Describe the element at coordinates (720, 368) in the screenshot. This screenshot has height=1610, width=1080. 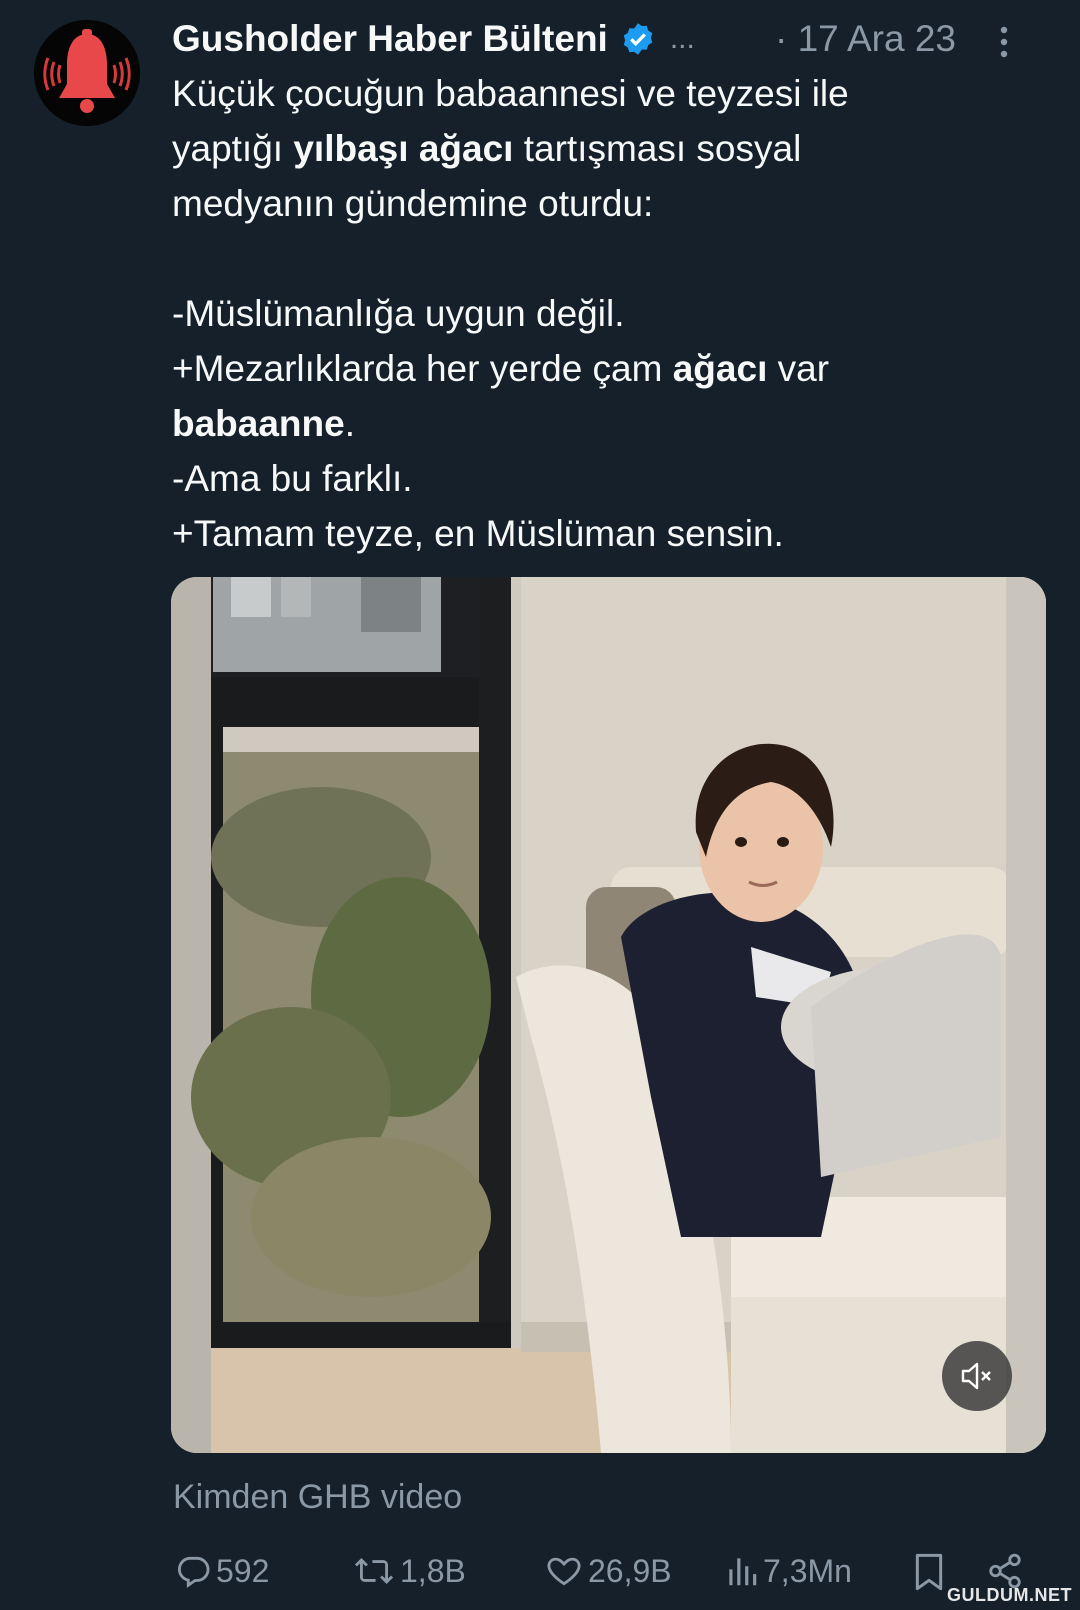
I see `bold-word: ağacı` at that location.